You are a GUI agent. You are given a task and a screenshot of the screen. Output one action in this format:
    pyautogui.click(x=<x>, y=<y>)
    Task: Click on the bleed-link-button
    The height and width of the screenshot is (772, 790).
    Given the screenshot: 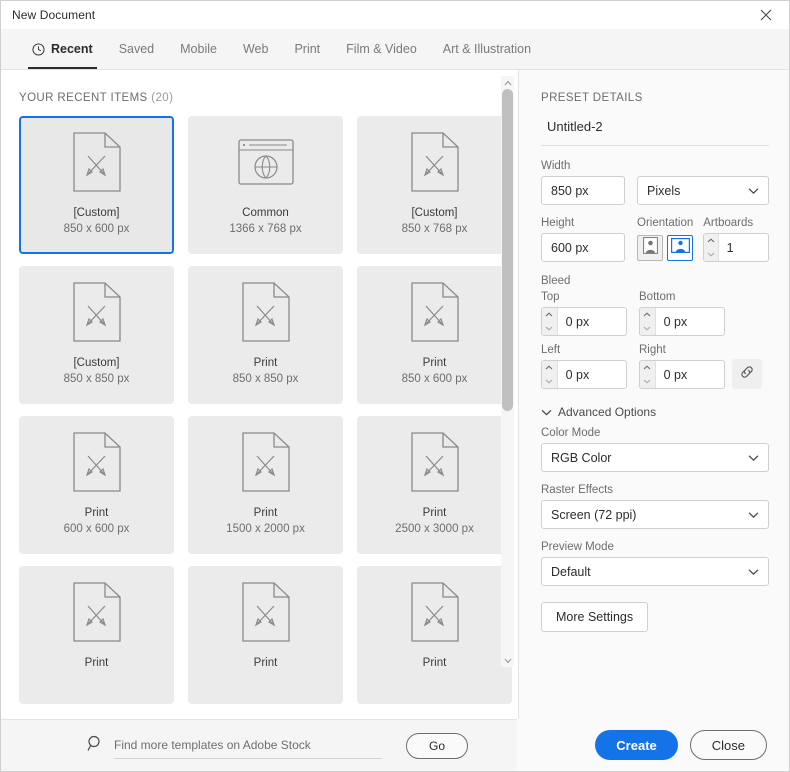 What is the action you would take?
    pyautogui.click(x=747, y=374)
    